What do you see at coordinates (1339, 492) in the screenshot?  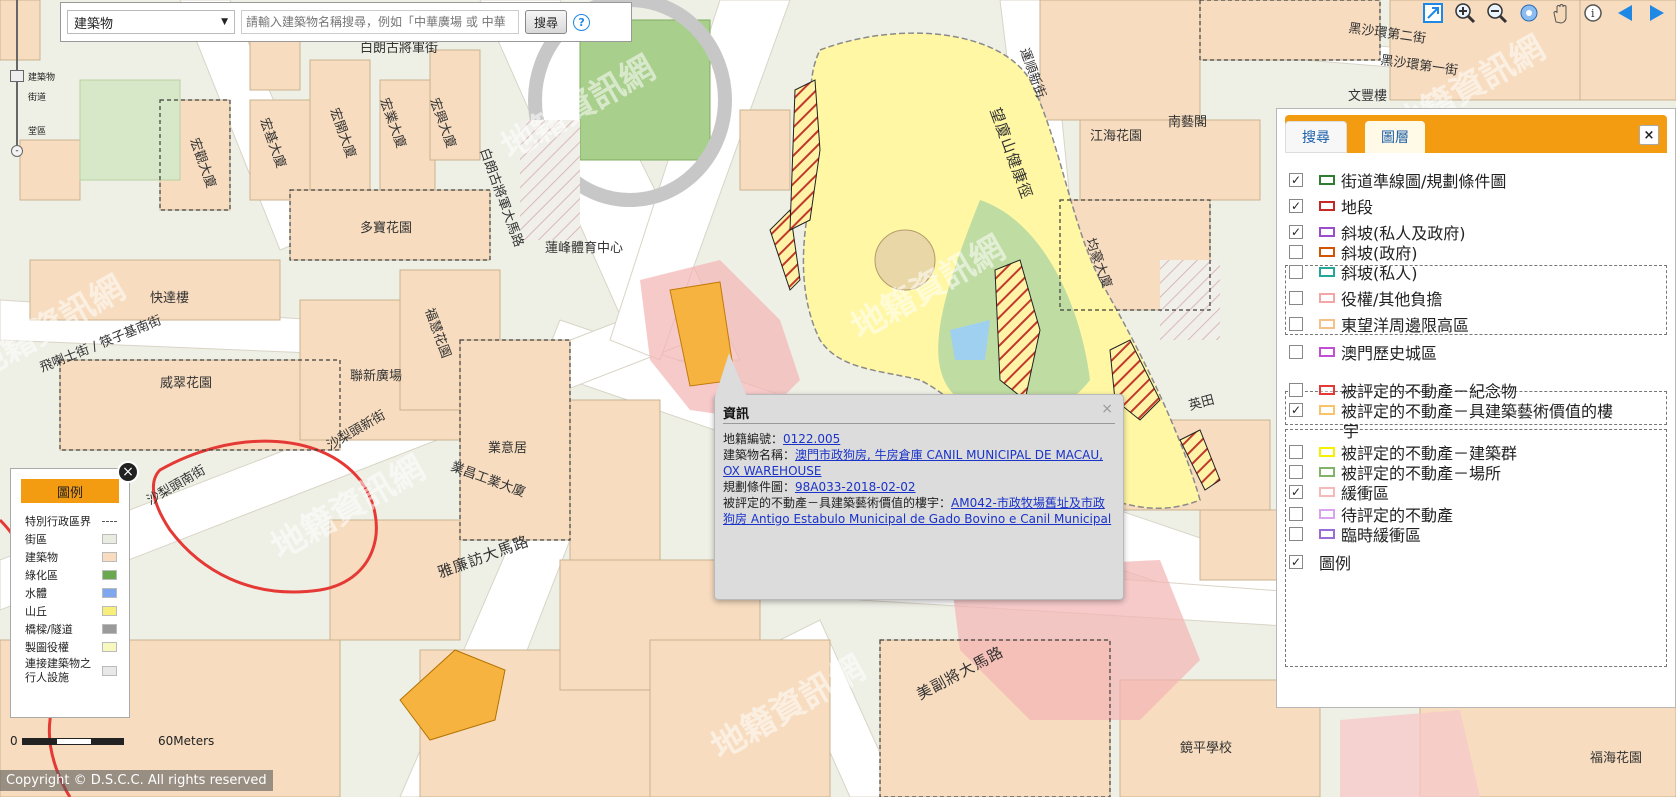 I see `layer-row: ✓ 緩衝區` at bounding box center [1339, 492].